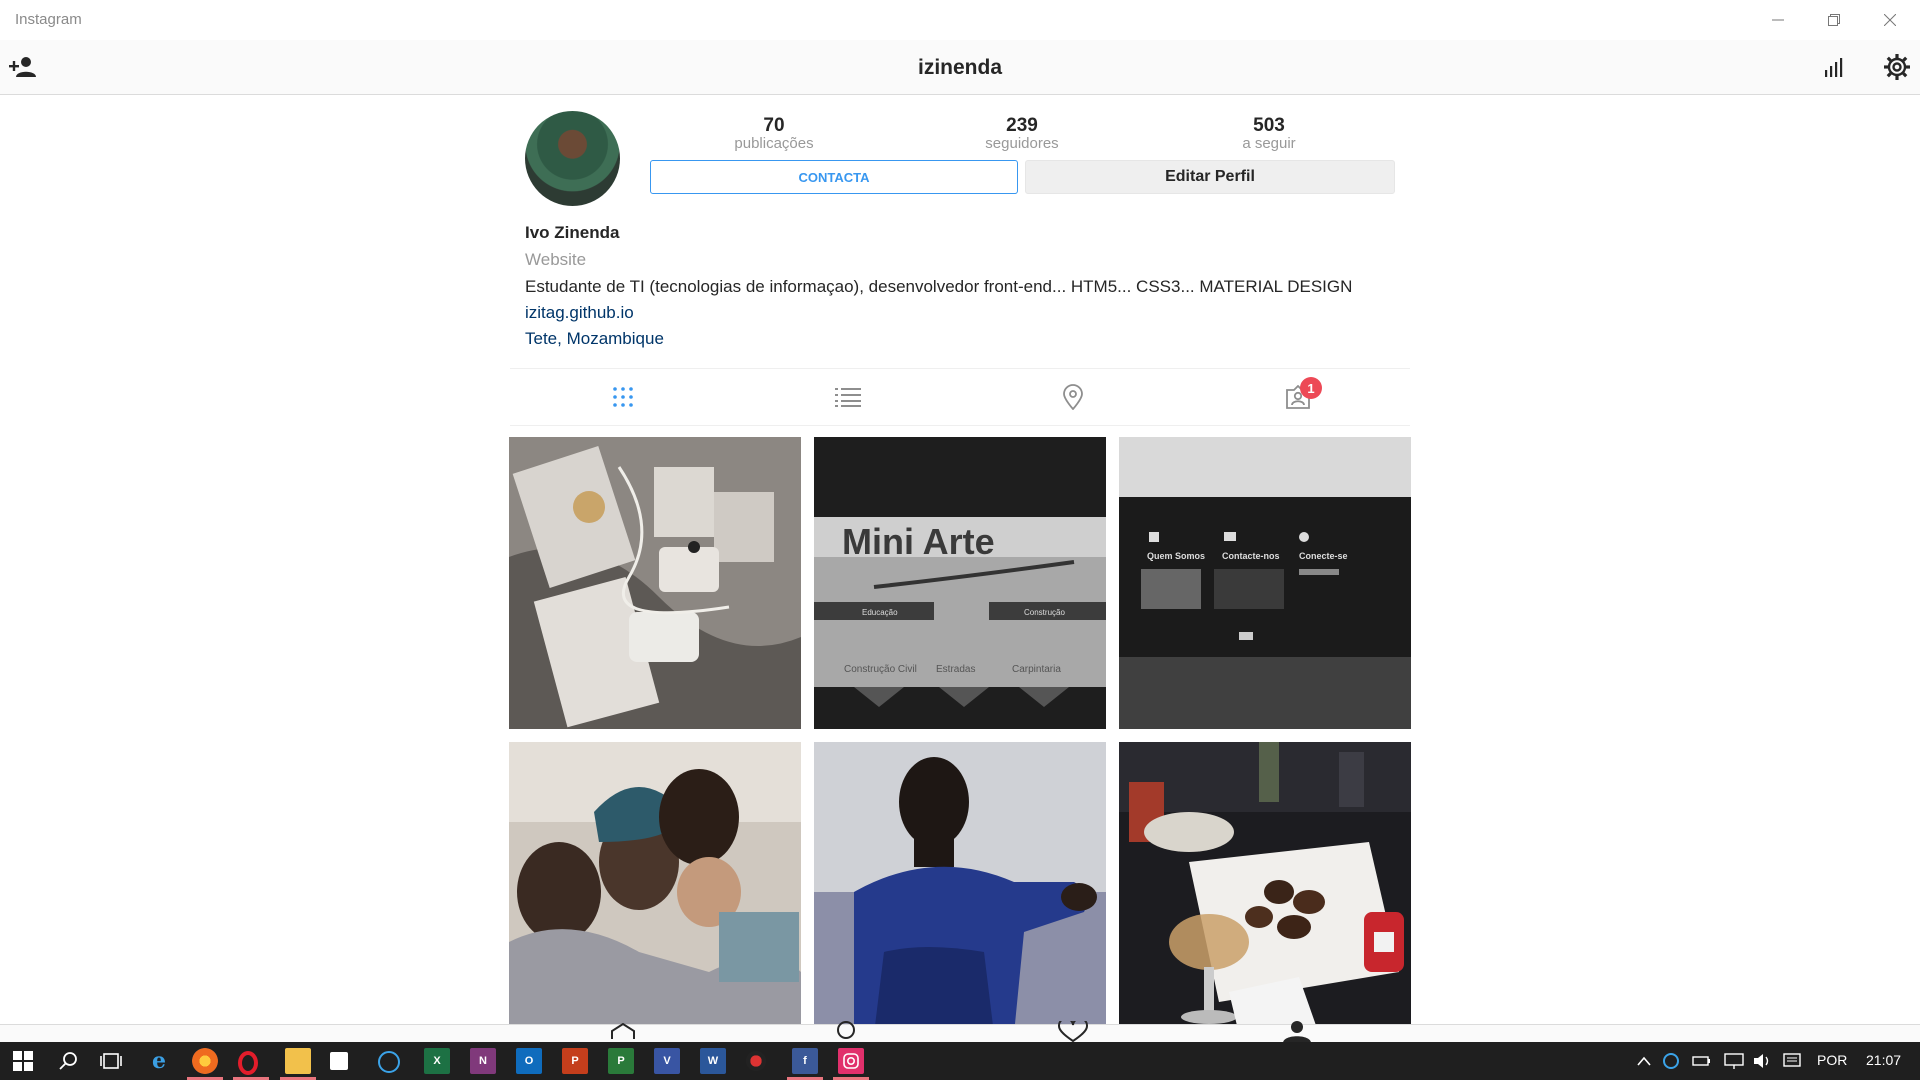  Describe the element at coordinates (1176, 556) in the screenshot. I see `tile-text-quem-somos: Quem Somos` at that location.